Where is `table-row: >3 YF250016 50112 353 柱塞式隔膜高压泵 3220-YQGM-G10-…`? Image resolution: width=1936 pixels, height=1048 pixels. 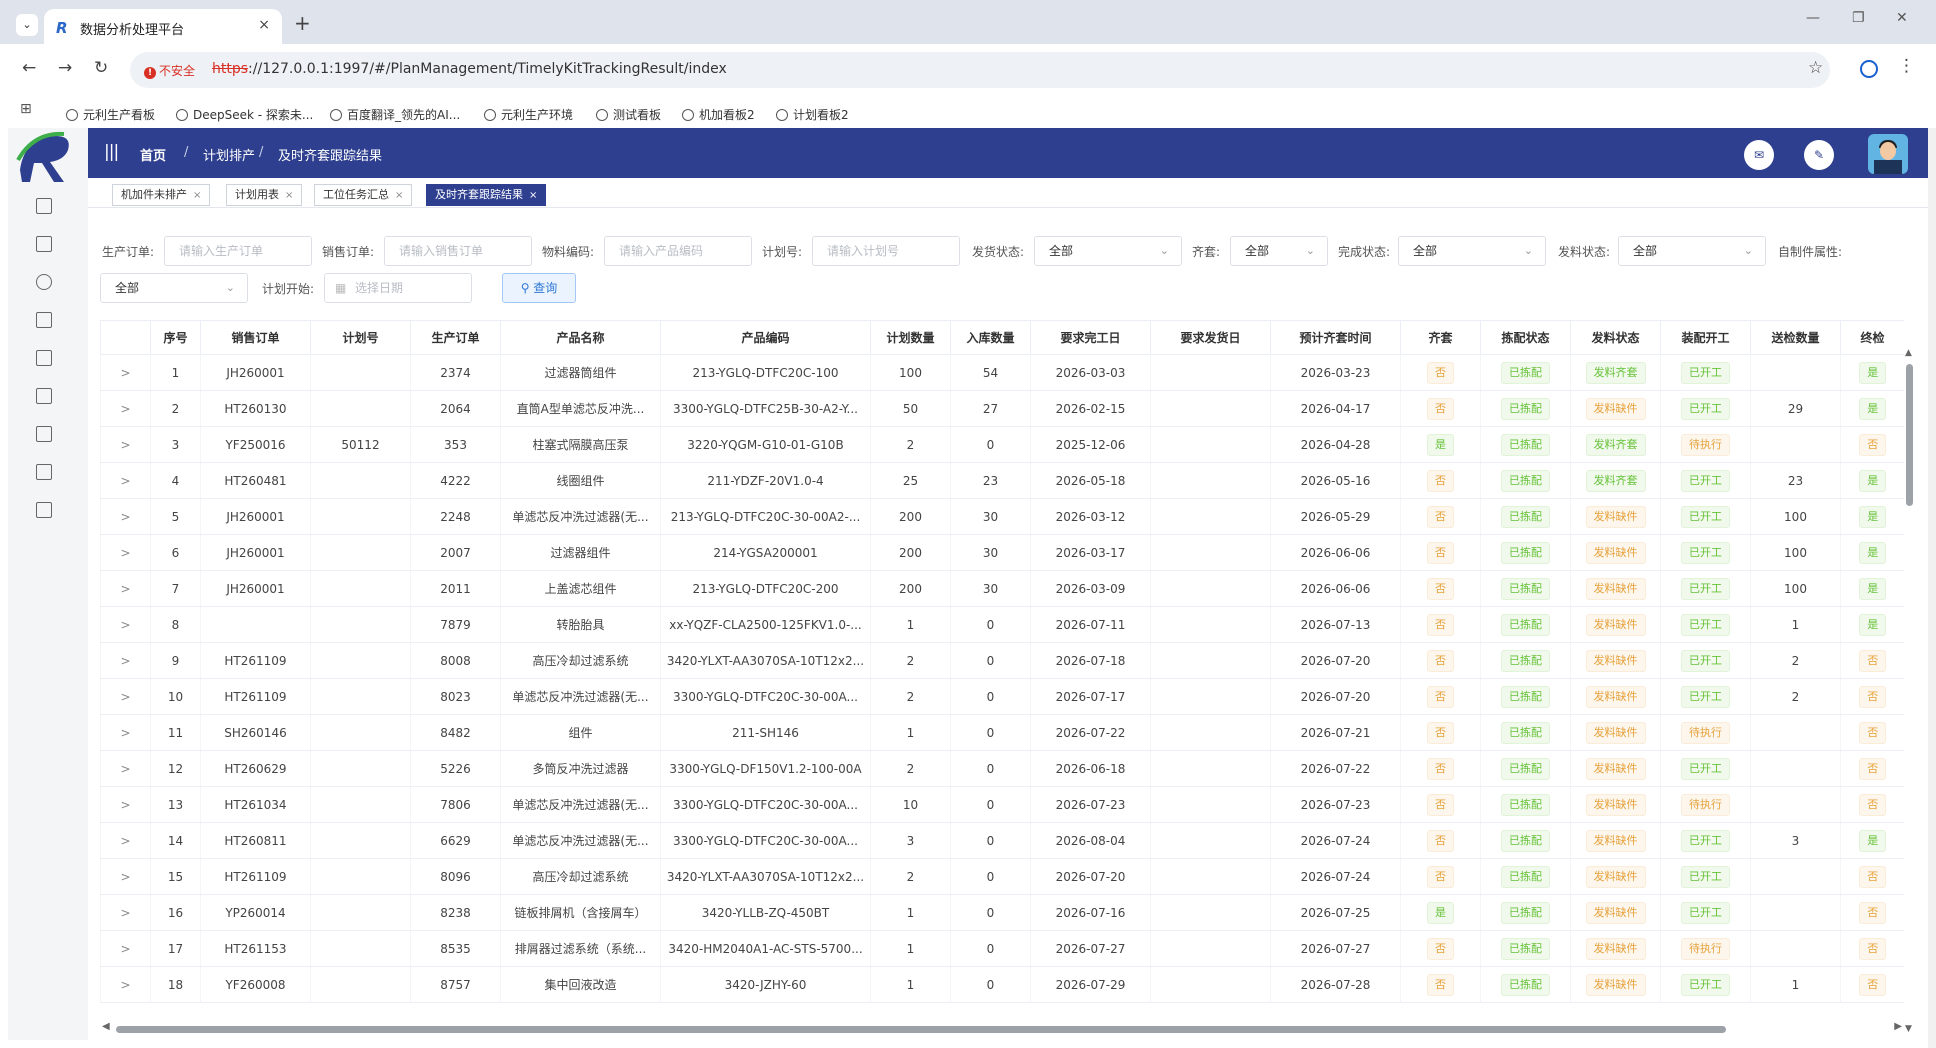 table-row: >3 YF250016 50112 353 柱塞式隔膜高压泵 3220-YQGM-G10-… is located at coordinates (1002, 444).